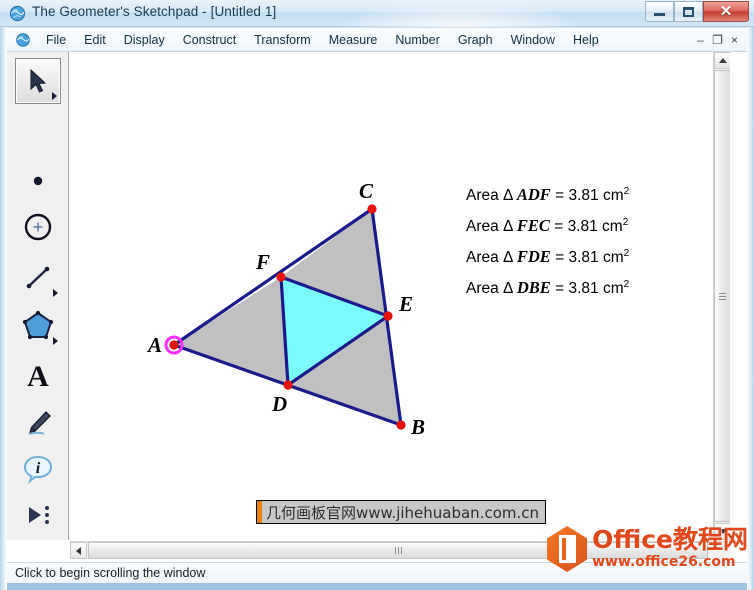 This screenshot has width=754, height=590. I want to click on caption-accent-bar, so click(259, 512).